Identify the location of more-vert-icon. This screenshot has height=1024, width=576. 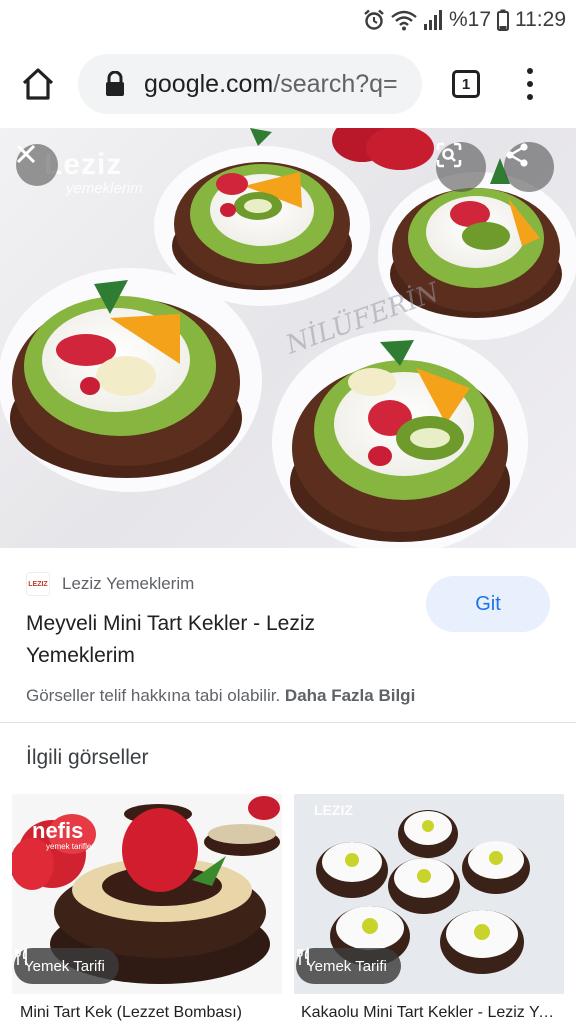
(530, 84).